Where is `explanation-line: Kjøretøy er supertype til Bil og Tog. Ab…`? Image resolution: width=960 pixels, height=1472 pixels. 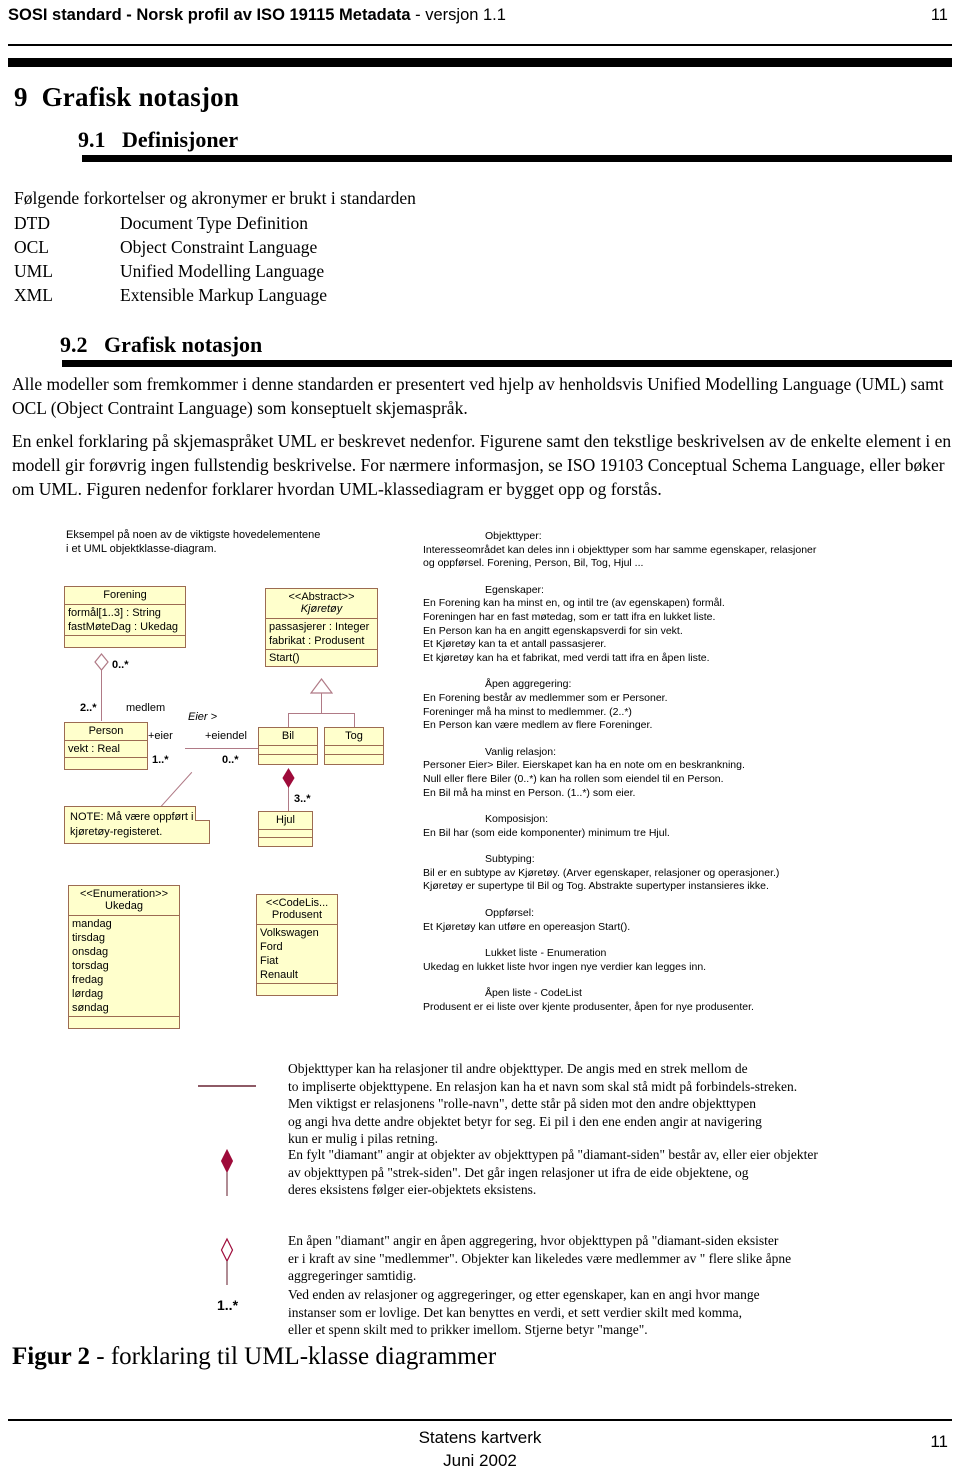 explanation-line: Kjøretøy er supertype til Bil og Tog. Ab… is located at coordinates (596, 886).